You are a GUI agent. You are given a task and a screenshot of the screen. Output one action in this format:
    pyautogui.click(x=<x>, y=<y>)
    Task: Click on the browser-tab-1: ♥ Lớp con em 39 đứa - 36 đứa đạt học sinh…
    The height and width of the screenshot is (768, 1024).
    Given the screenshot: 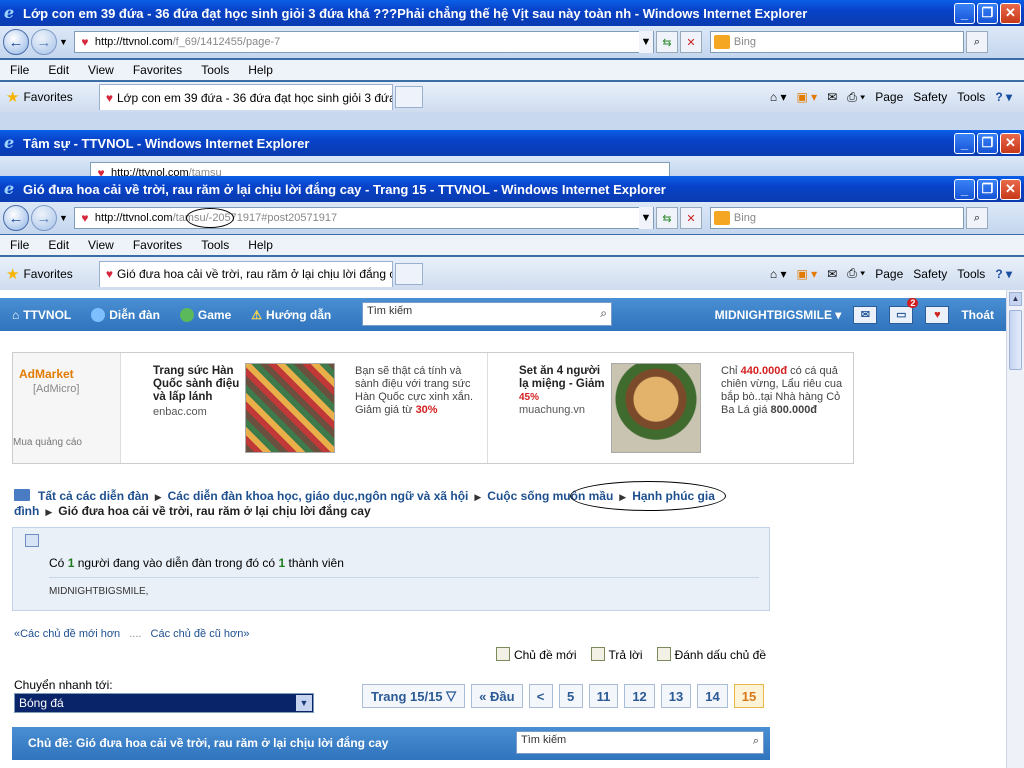 What is the action you would take?
    pyautogui.click(x=245, y=97)
    